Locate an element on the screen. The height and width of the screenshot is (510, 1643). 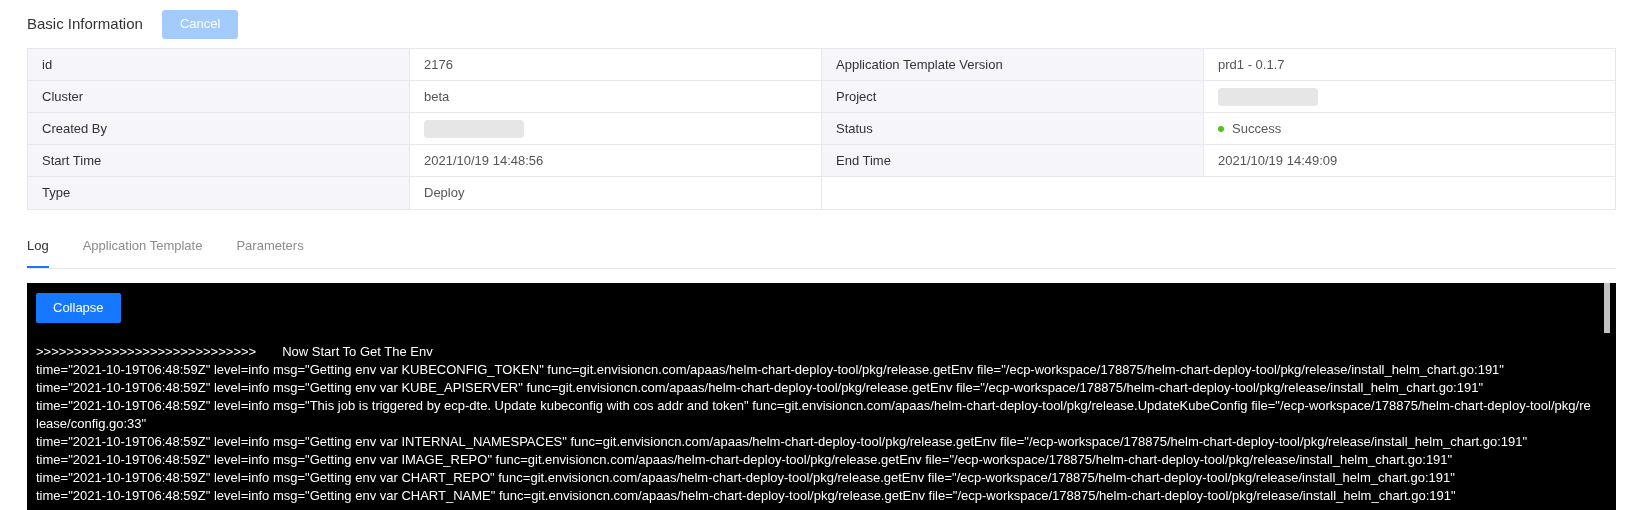
tab: Log is located at coordinates (38, 252).